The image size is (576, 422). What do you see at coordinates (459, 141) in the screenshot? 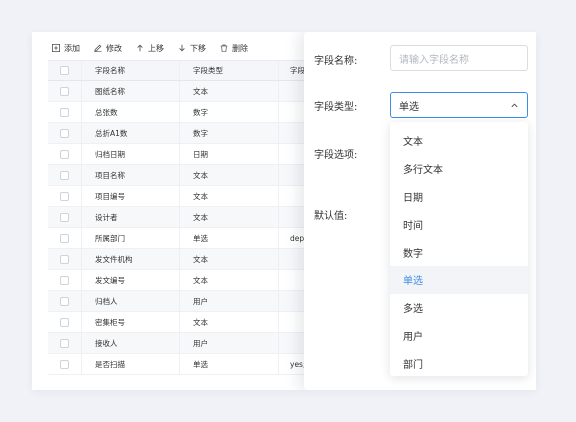
I see `dropdown-option: 文本` at bounding box center [459, 141].